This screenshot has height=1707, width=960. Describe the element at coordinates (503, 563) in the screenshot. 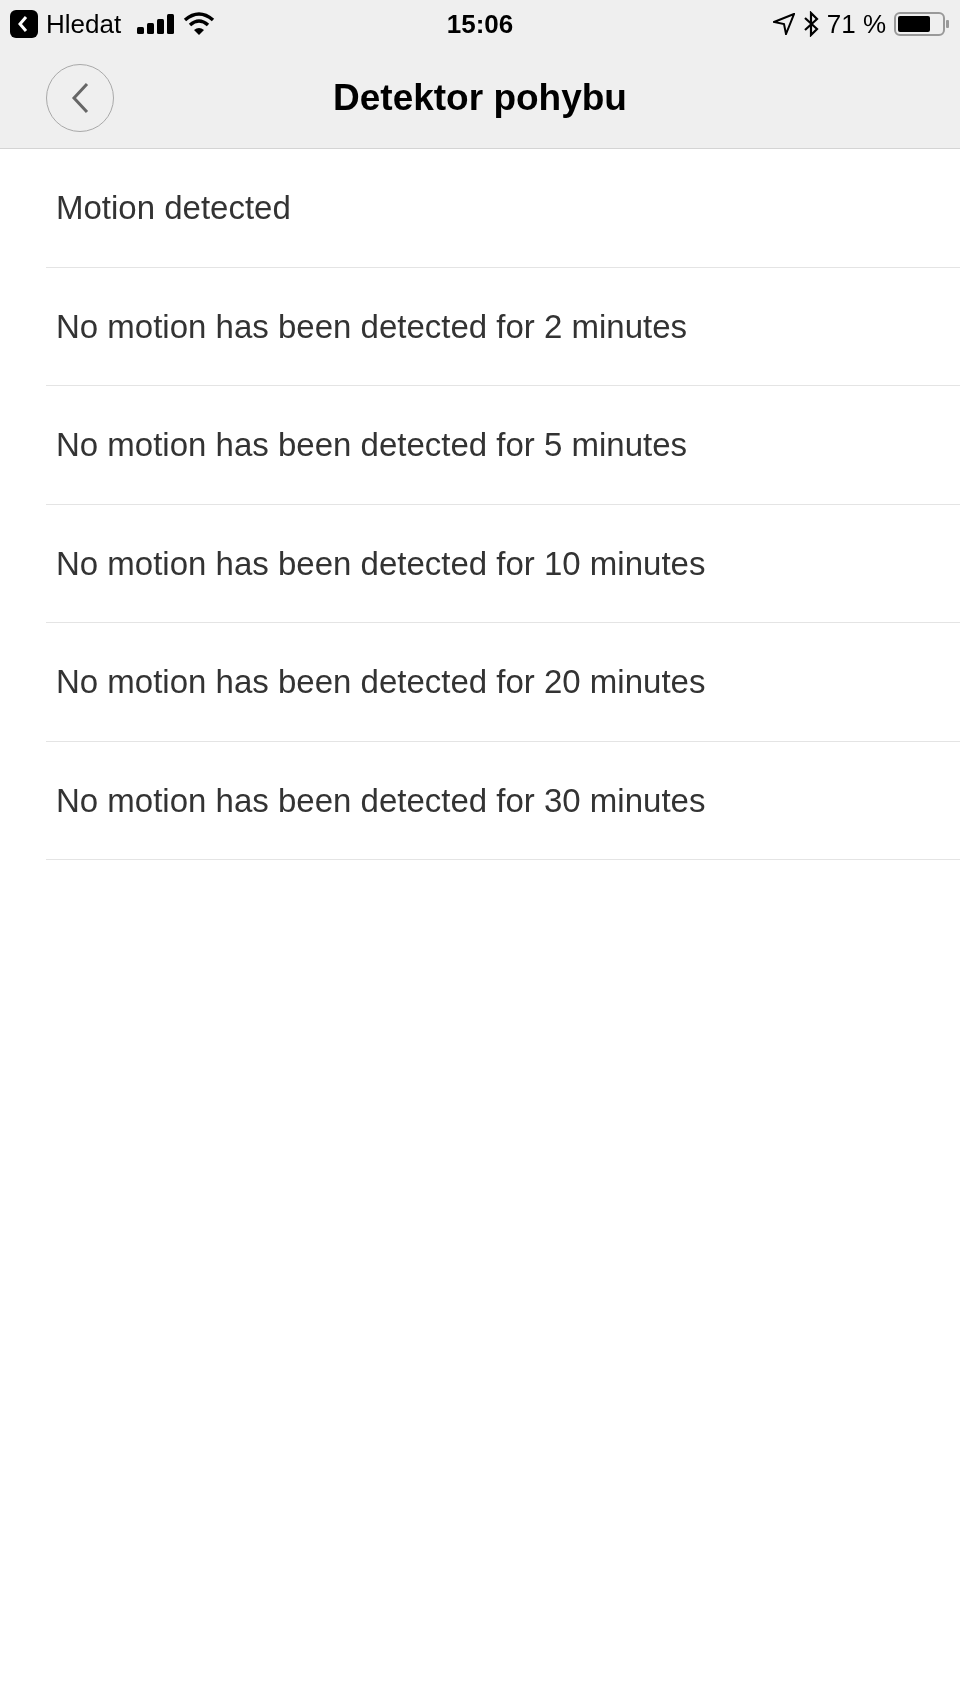

I see `list-item: No motion has been detected for 10 minutes` at that location.